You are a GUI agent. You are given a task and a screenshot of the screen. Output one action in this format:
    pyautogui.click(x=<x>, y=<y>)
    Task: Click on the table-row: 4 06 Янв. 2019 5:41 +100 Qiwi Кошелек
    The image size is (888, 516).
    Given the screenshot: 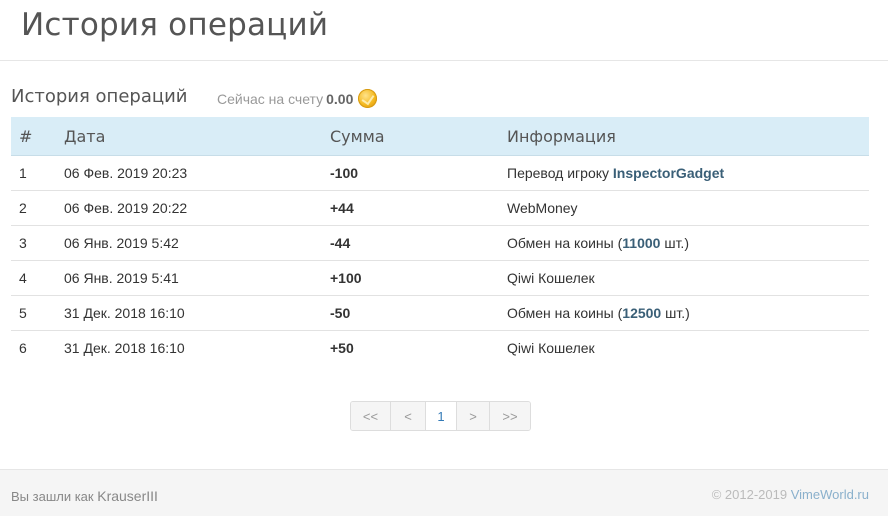 What is the action you would take?
    pyautogui.click(x=440, y=278)
    